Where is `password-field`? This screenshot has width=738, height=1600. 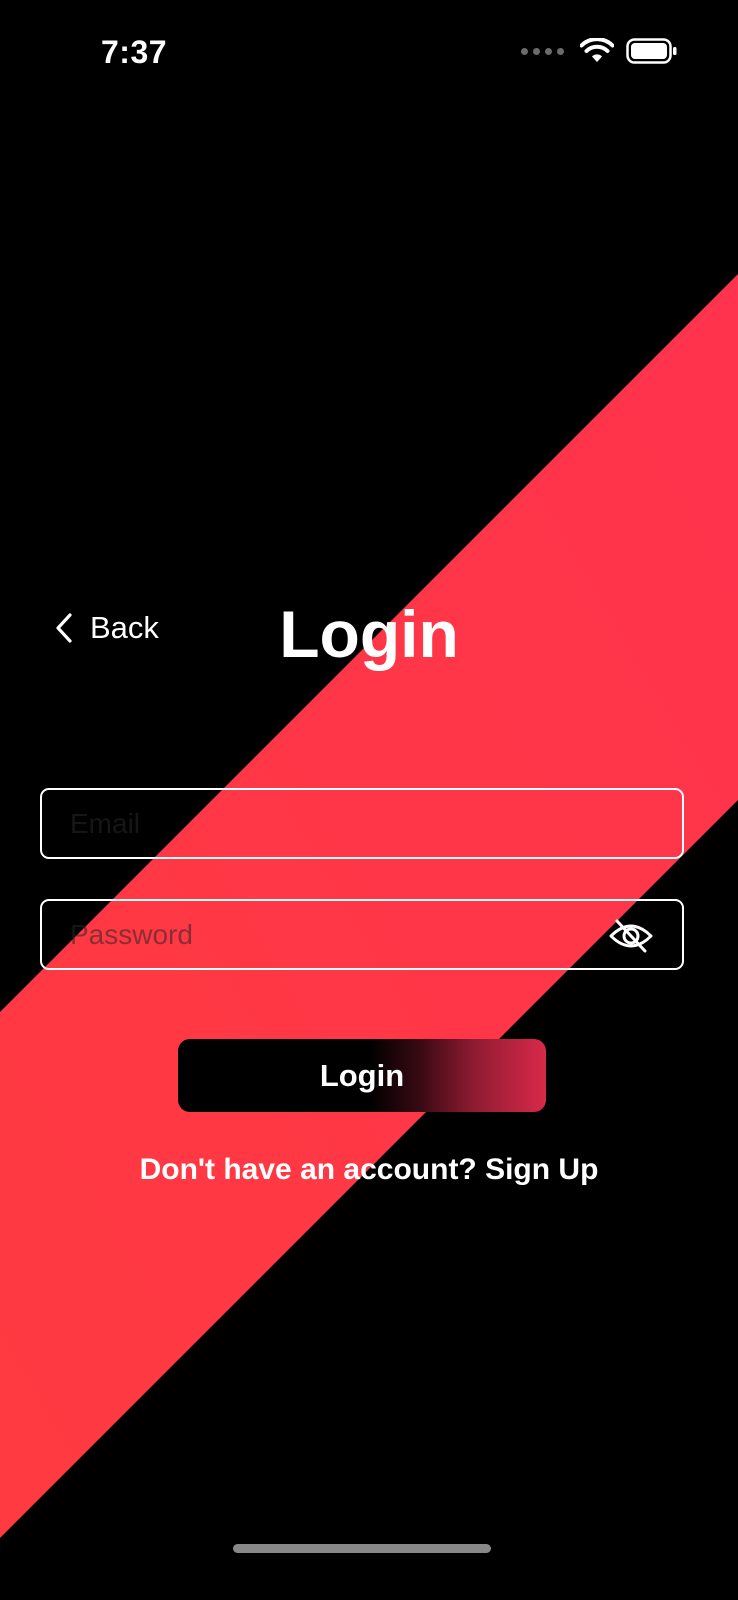 password-field is located at coordinates (362, 934).